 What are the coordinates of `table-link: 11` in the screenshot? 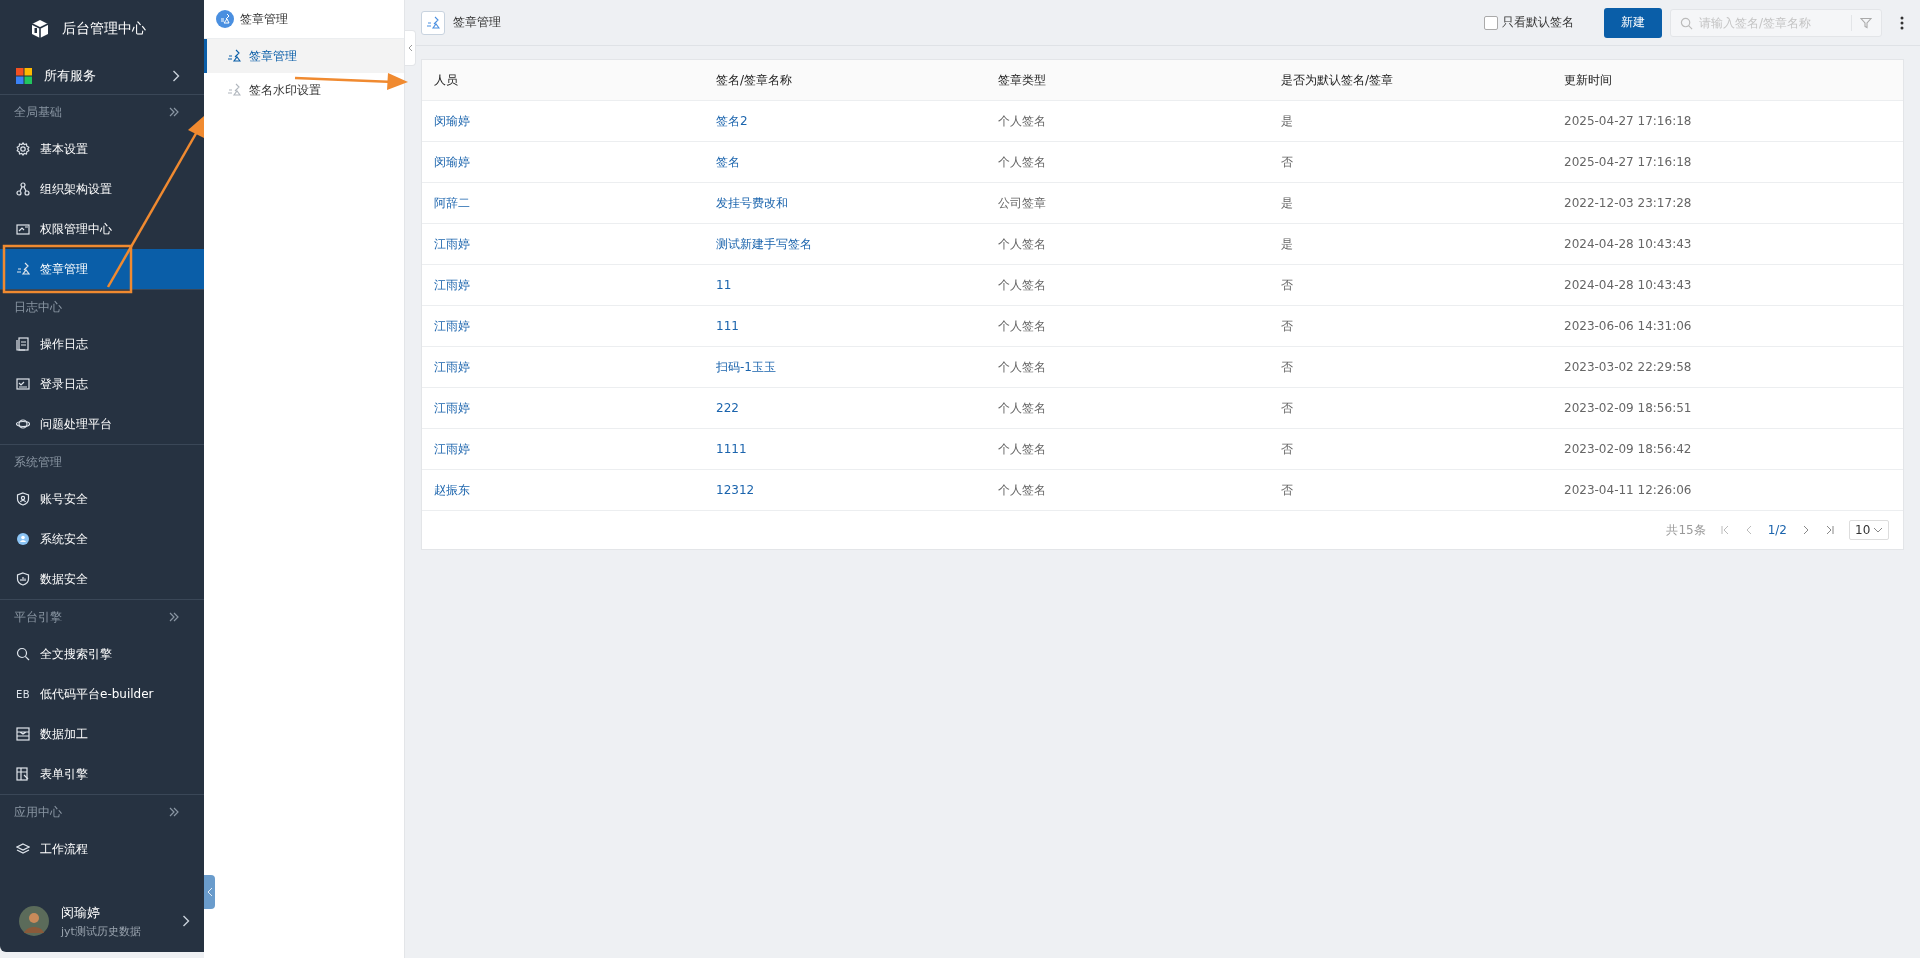 It's located at (845, 285).